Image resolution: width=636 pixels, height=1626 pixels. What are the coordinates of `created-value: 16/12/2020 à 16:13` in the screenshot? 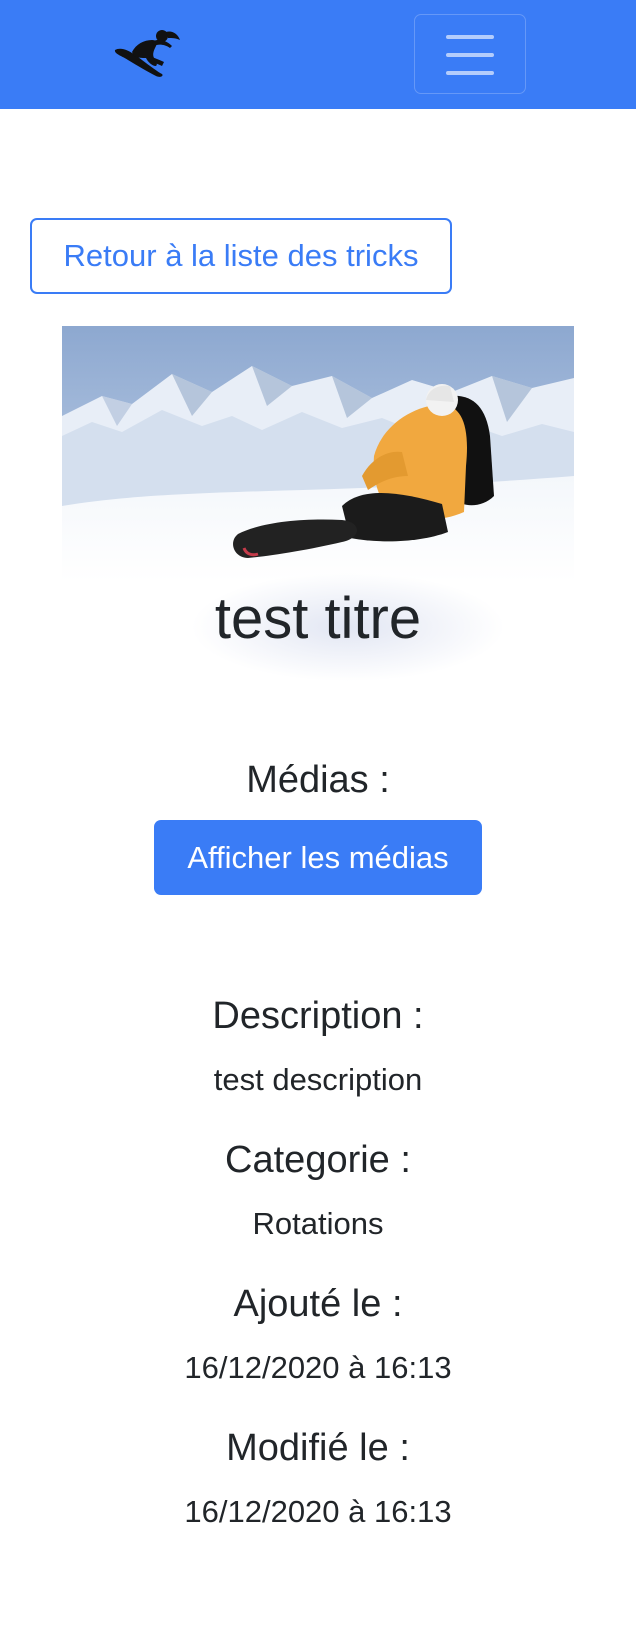 It's located at (318, 1367).